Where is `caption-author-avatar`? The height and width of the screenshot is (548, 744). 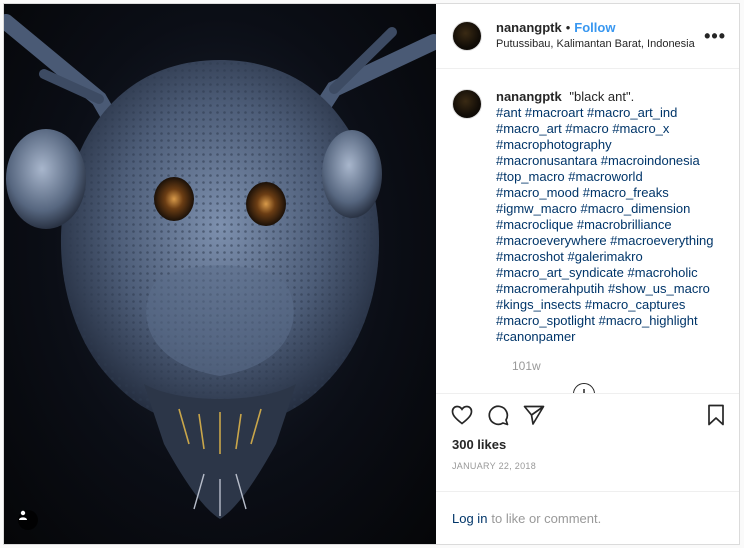
caption-author-avatar is located at coordinates (467, 104).